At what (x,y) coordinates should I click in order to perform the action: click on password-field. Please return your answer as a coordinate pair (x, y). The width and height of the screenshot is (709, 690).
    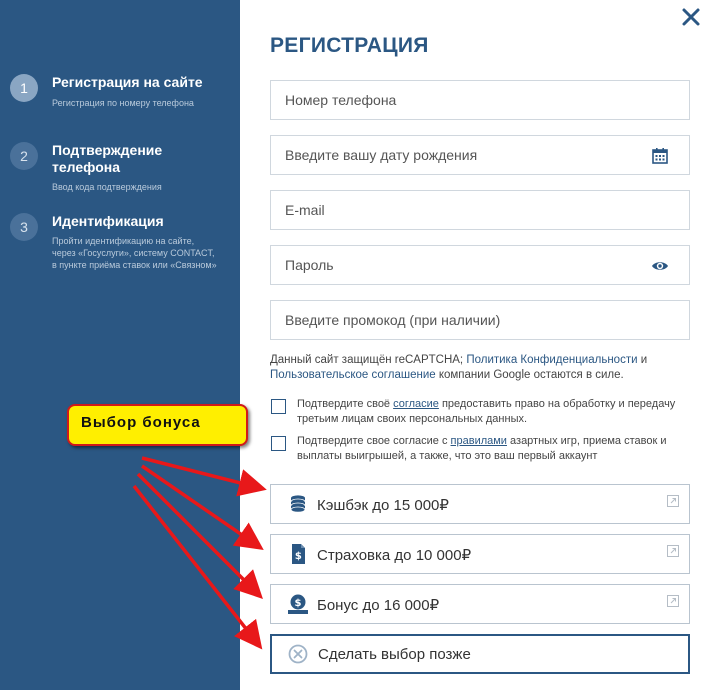
    Looking at the image, I should click on (480, 265).